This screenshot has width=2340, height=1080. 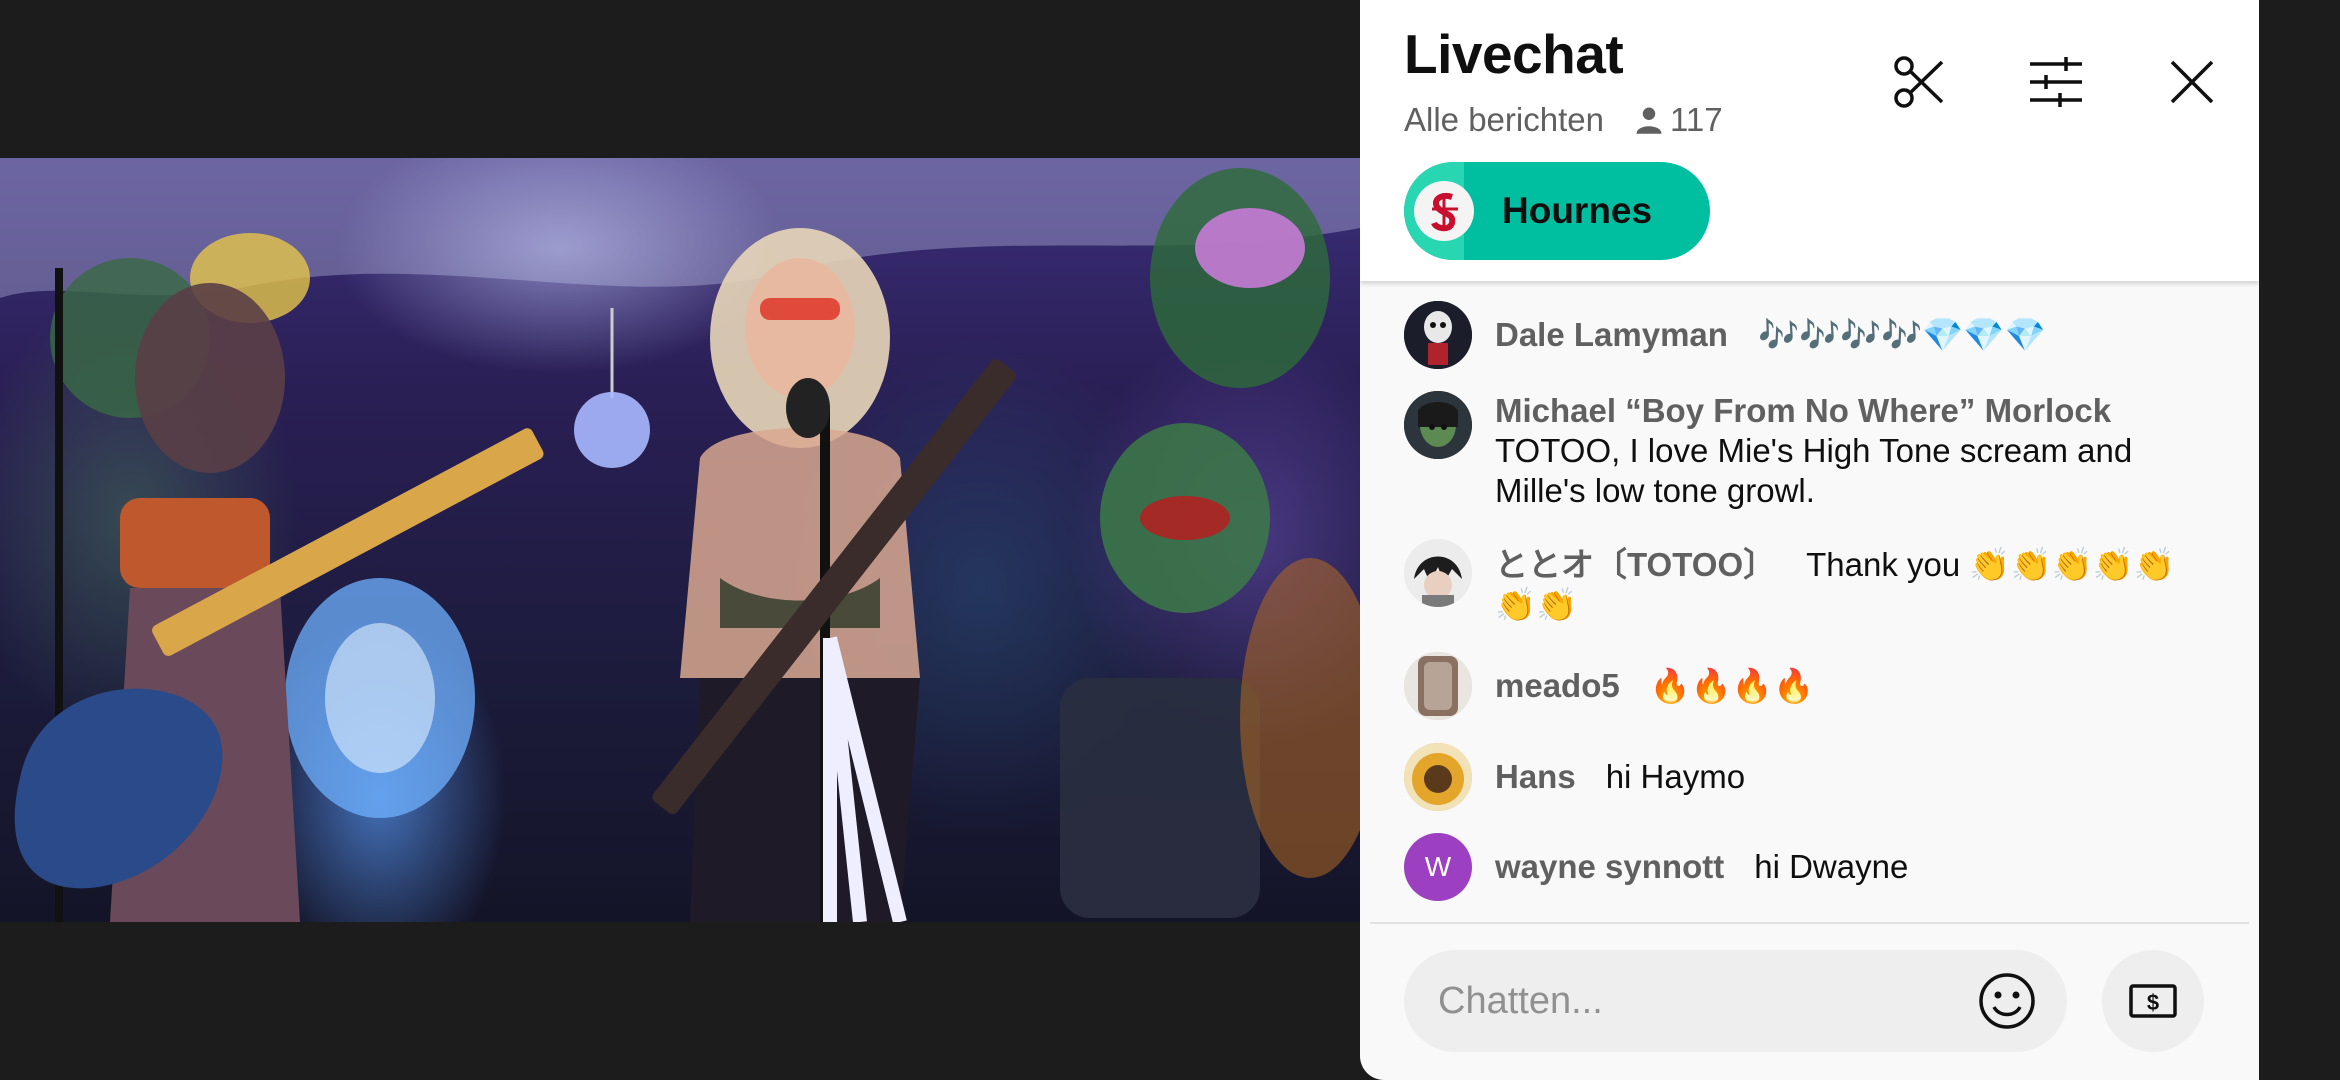 I want to click on chat-message: meado5 🔥🔥🔥🔥, so click(x=1814, y=686).